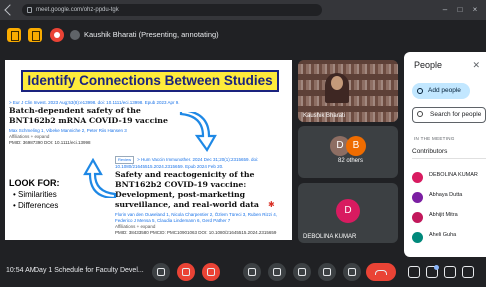 The height and width of the screenshot is (287, 486). I want to click on raise-hand-button, so click(327, 272).